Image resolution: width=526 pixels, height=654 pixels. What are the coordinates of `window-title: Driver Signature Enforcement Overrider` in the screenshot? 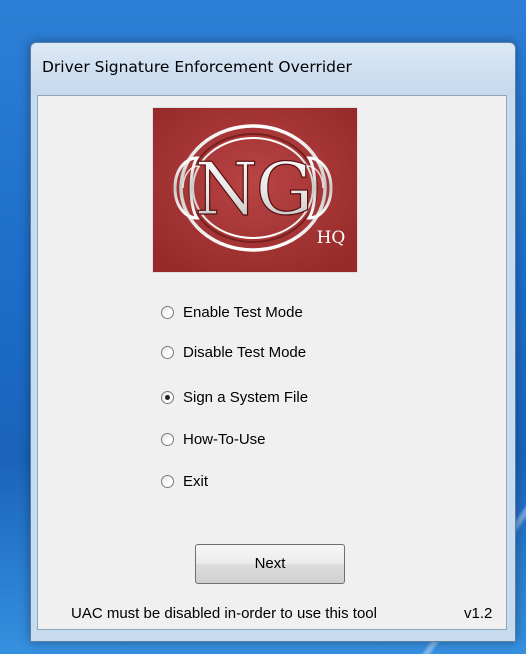 It's located at (197, 67).